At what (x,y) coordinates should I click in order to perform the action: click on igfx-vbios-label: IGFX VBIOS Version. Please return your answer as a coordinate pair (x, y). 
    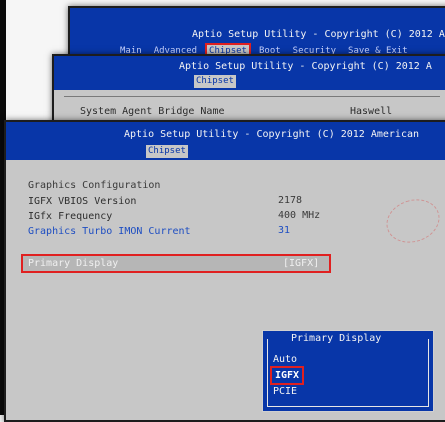
    Looking at the image, I should click on (82, 201).